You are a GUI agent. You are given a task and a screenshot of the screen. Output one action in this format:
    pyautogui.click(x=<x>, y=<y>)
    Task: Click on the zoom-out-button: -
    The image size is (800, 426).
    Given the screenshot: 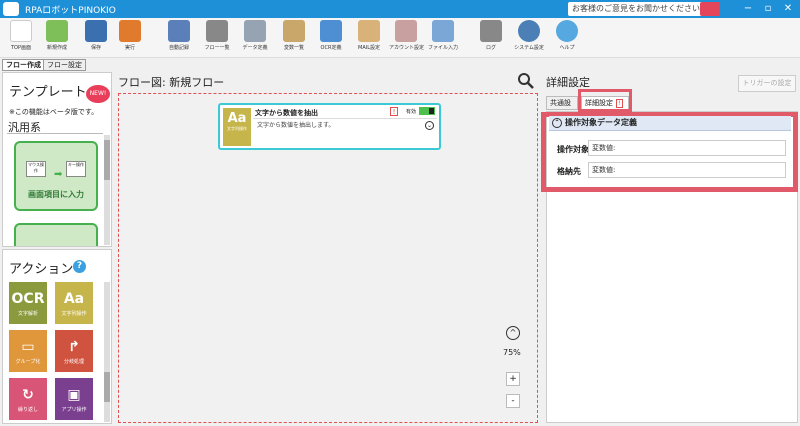 What is the action you would take?
    pyautogui.click(x=513, y=401)
    